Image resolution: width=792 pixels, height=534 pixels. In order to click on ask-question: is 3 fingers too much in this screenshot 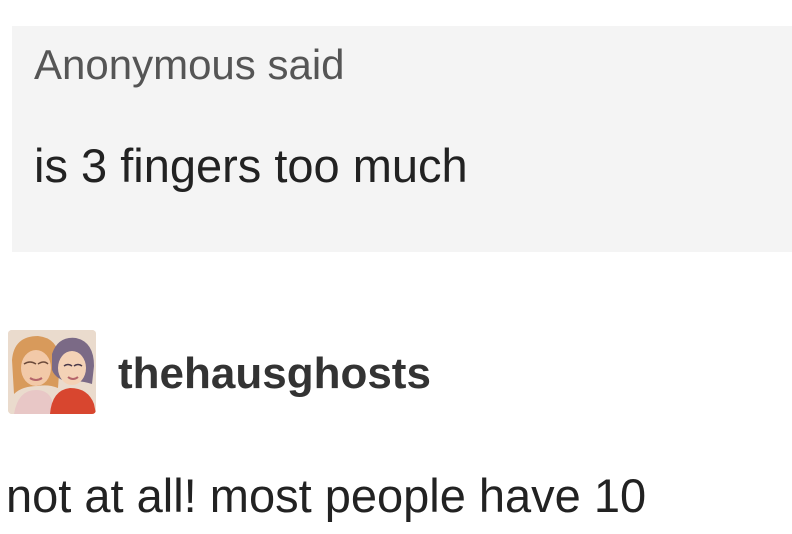, I will do `click(251, 165)`.